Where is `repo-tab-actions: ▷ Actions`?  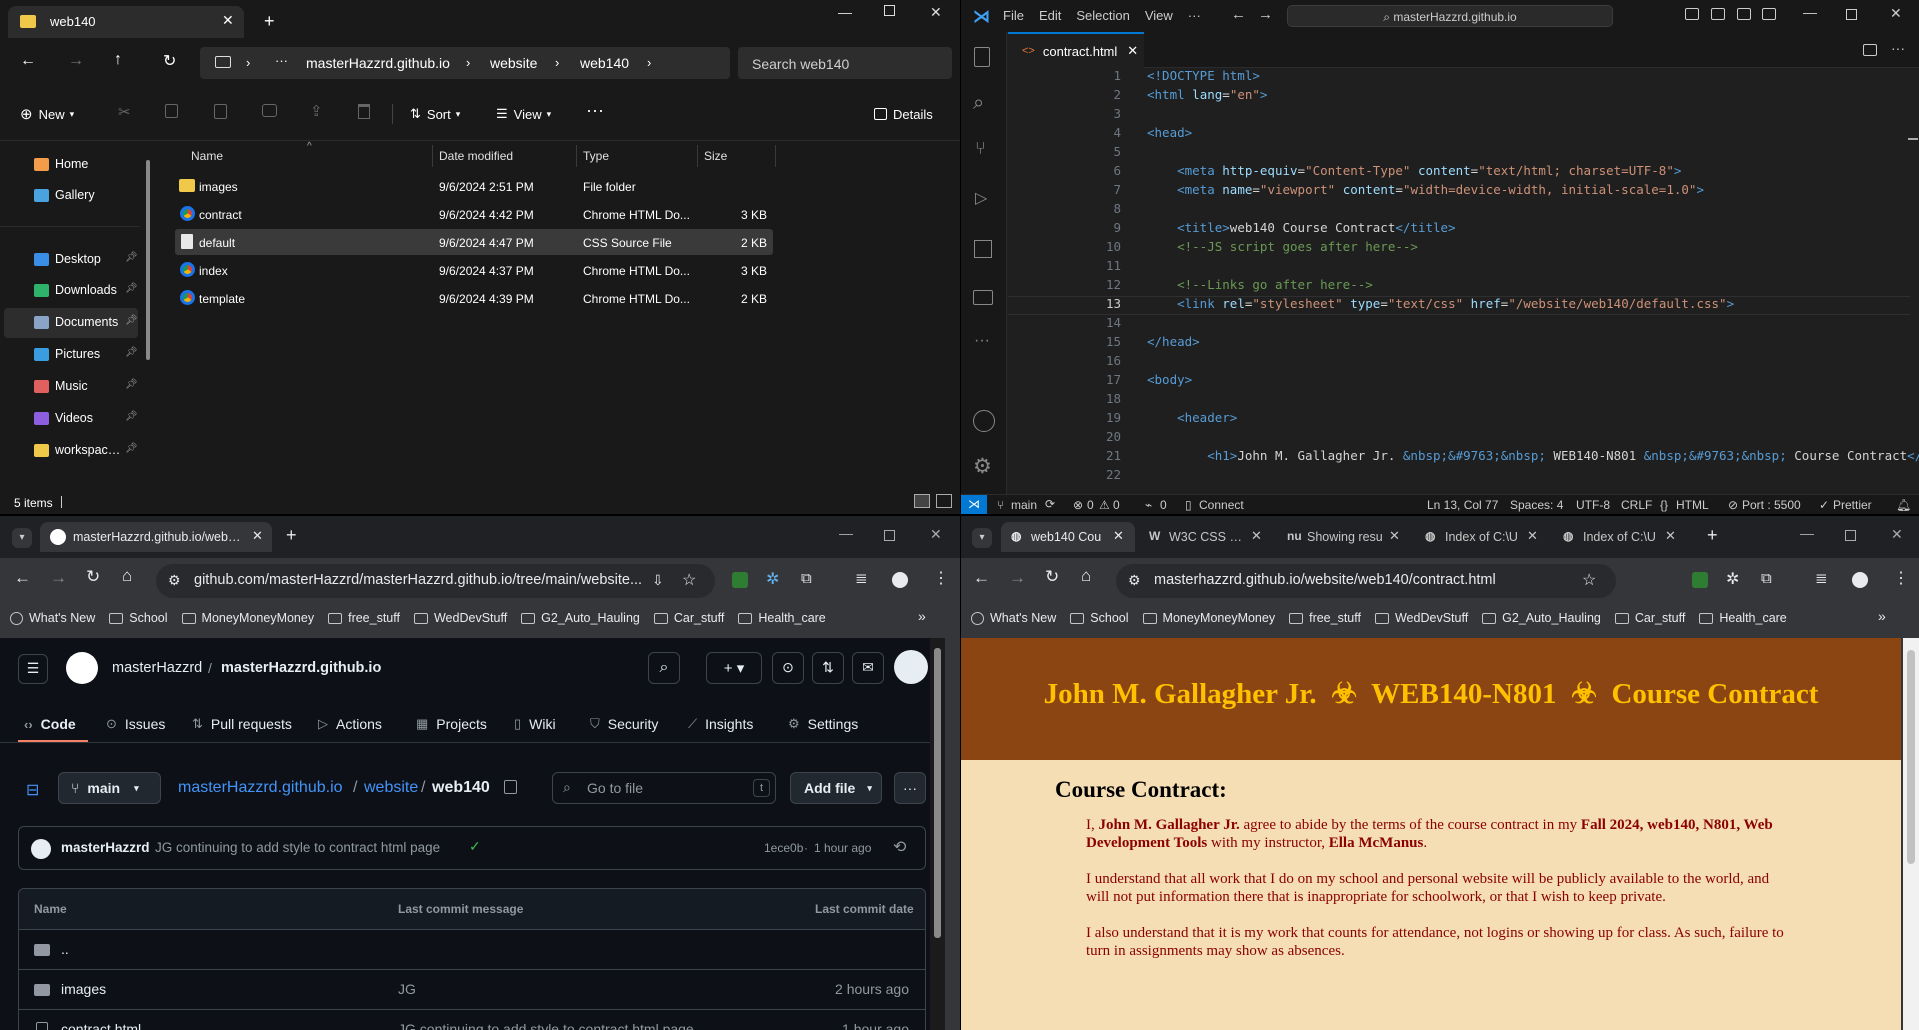
repo-tab-actions: ▷ Actions is located at coordinates (350, 724).